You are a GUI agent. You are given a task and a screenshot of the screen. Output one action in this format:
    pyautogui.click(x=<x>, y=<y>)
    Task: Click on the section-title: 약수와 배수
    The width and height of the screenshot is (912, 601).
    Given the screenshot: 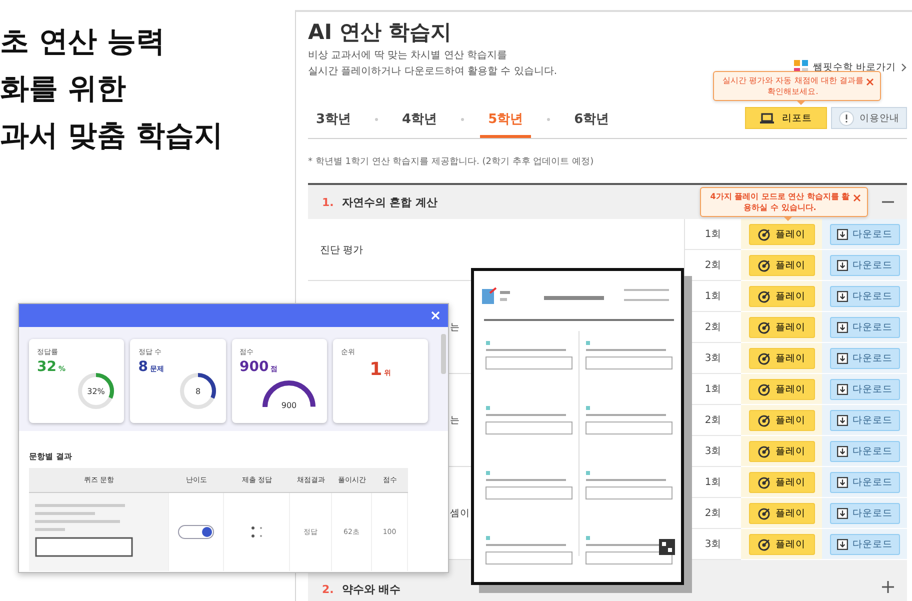 What is the action you would take?
    pyautogui.click(x=371, y=589)
    